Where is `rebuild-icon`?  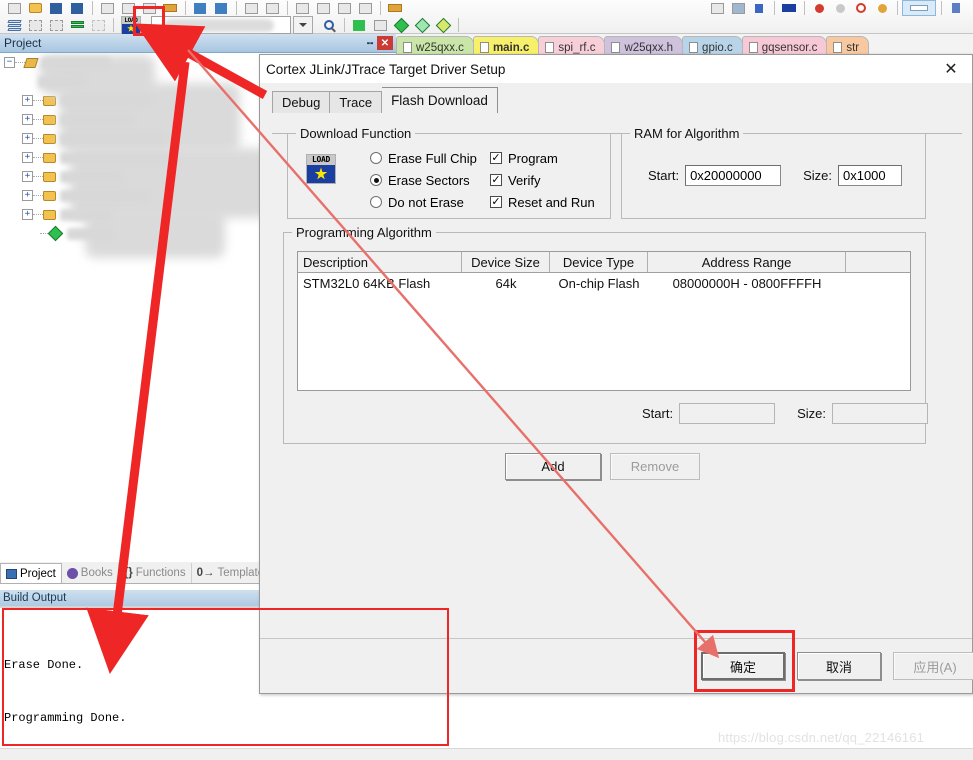
rebuild-icon is located at coordinates (56, 25).